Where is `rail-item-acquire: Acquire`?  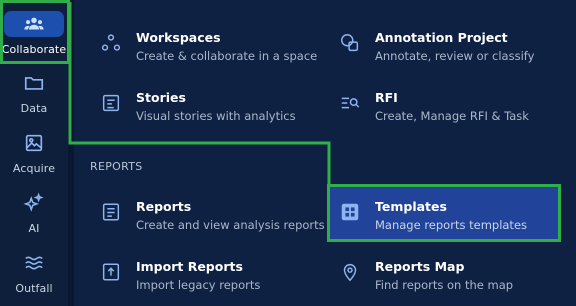 rail-item-acquire: Acquire is located at coordinates (34, 153).